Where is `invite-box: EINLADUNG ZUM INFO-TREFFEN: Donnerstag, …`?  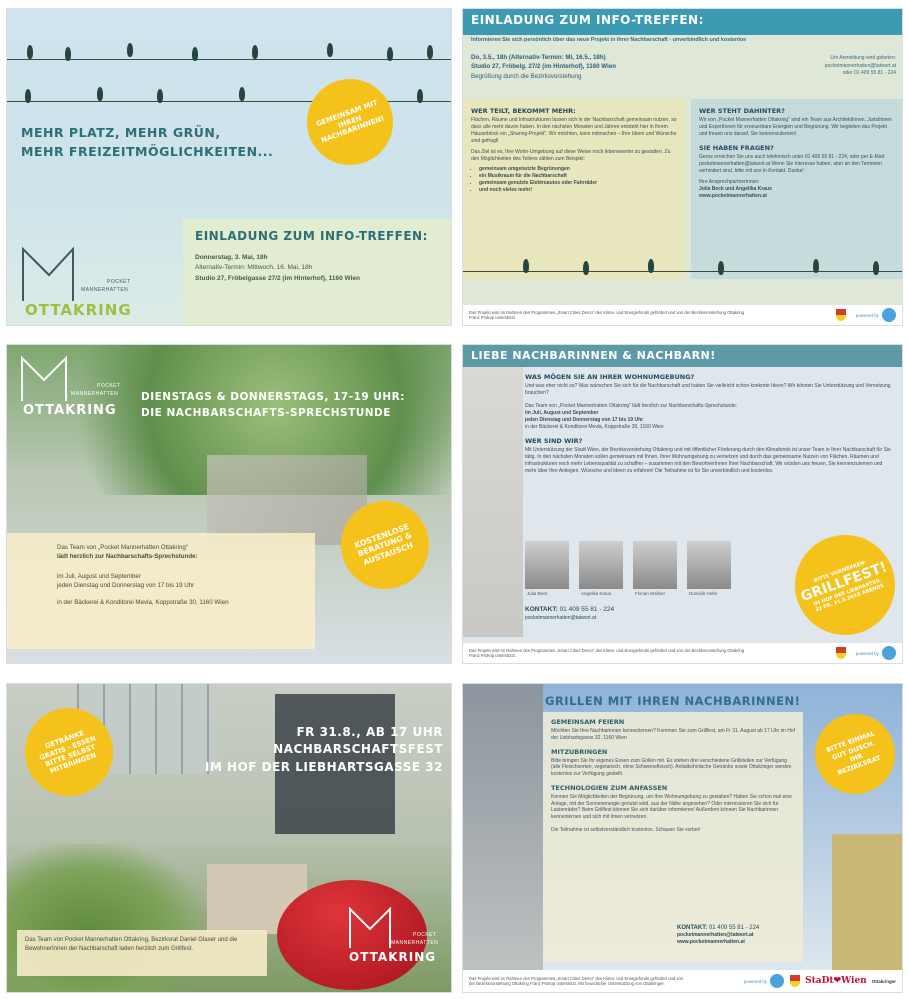
invite-box: EINLADUNG ZUM INFO-TREFFEN: Donnerstag, … is located at coordinates (317, 272).